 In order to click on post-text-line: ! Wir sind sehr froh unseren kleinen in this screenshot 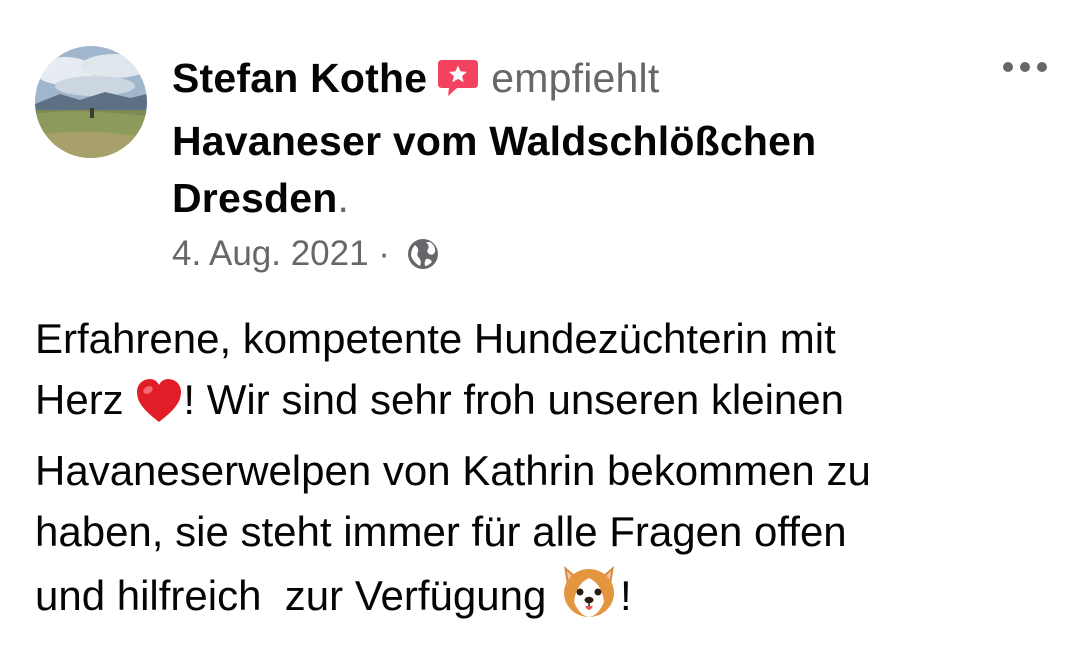, I will do `click(513, 399)`.